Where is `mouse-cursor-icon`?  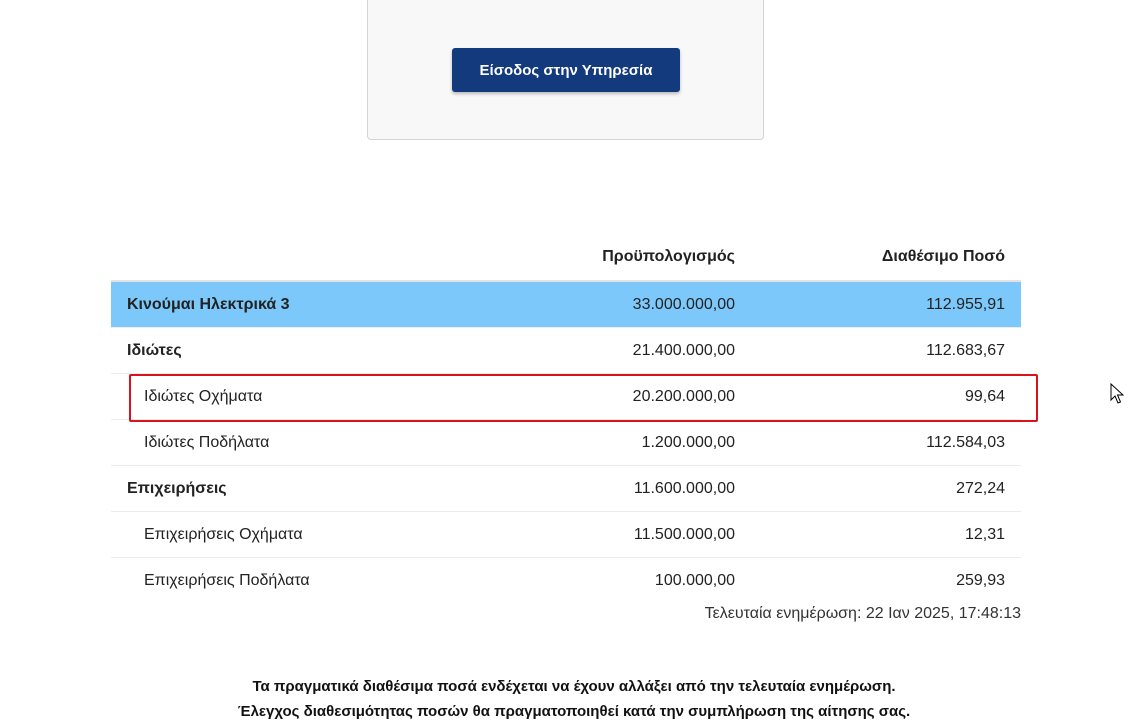
mouse-cursor-icon is located at coordinates (1117, 393).